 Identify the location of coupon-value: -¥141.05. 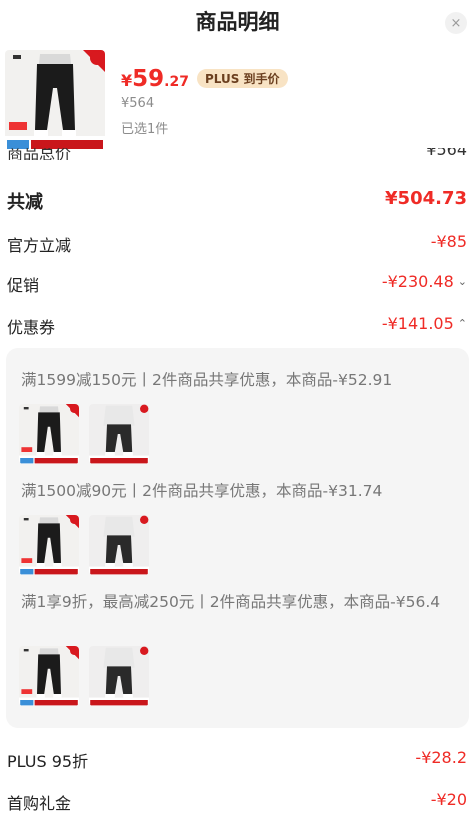
(417, 323).